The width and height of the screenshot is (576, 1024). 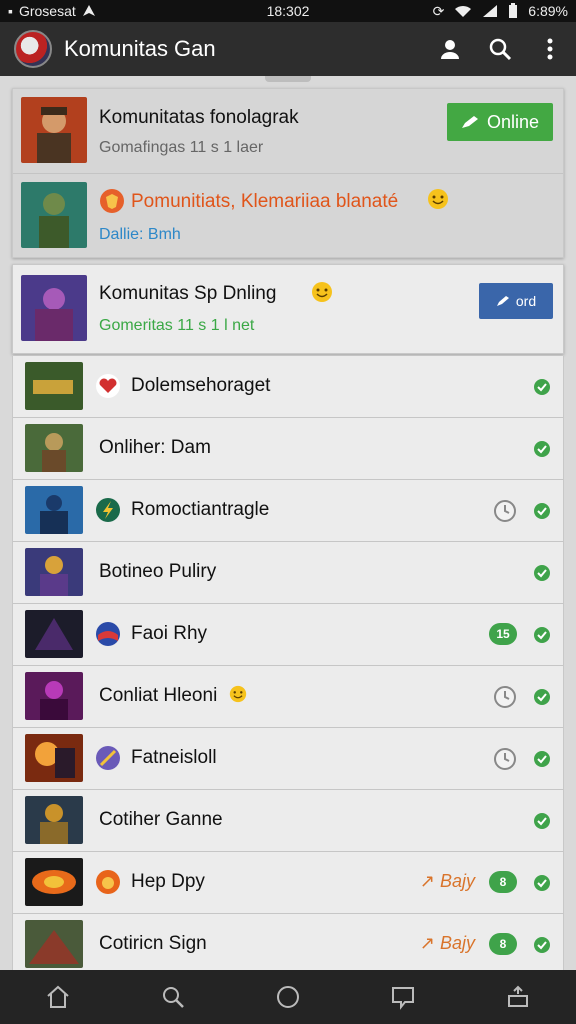 I want to click on list-item-label: Fatneisloll, so click(x=174, y=757).